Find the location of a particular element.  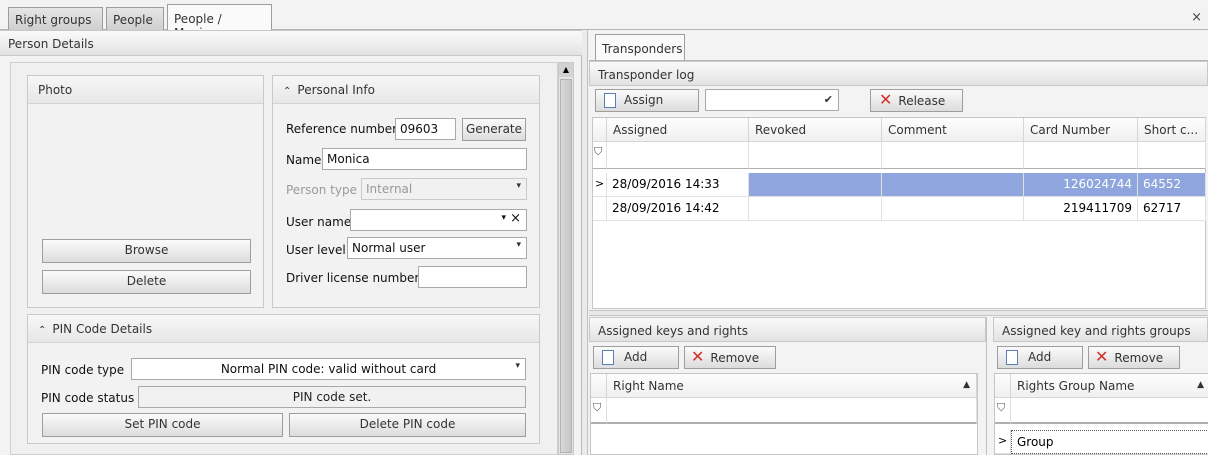

checkmark-icon: ✔ is located at coordinates (828, 99).